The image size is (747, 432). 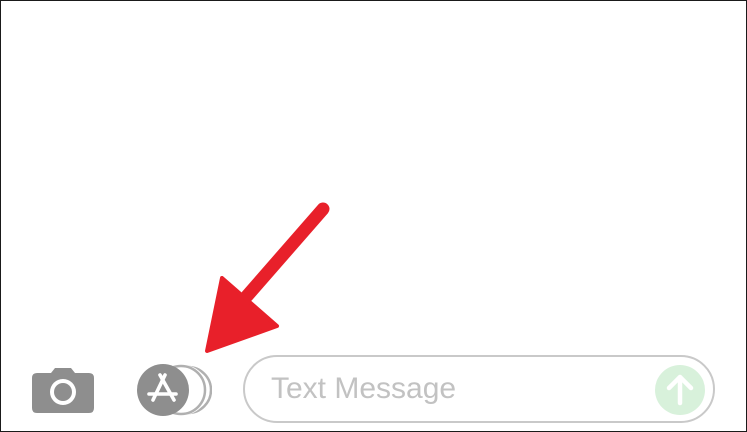 I want to click on camera-button, so click(x=63, y=390).